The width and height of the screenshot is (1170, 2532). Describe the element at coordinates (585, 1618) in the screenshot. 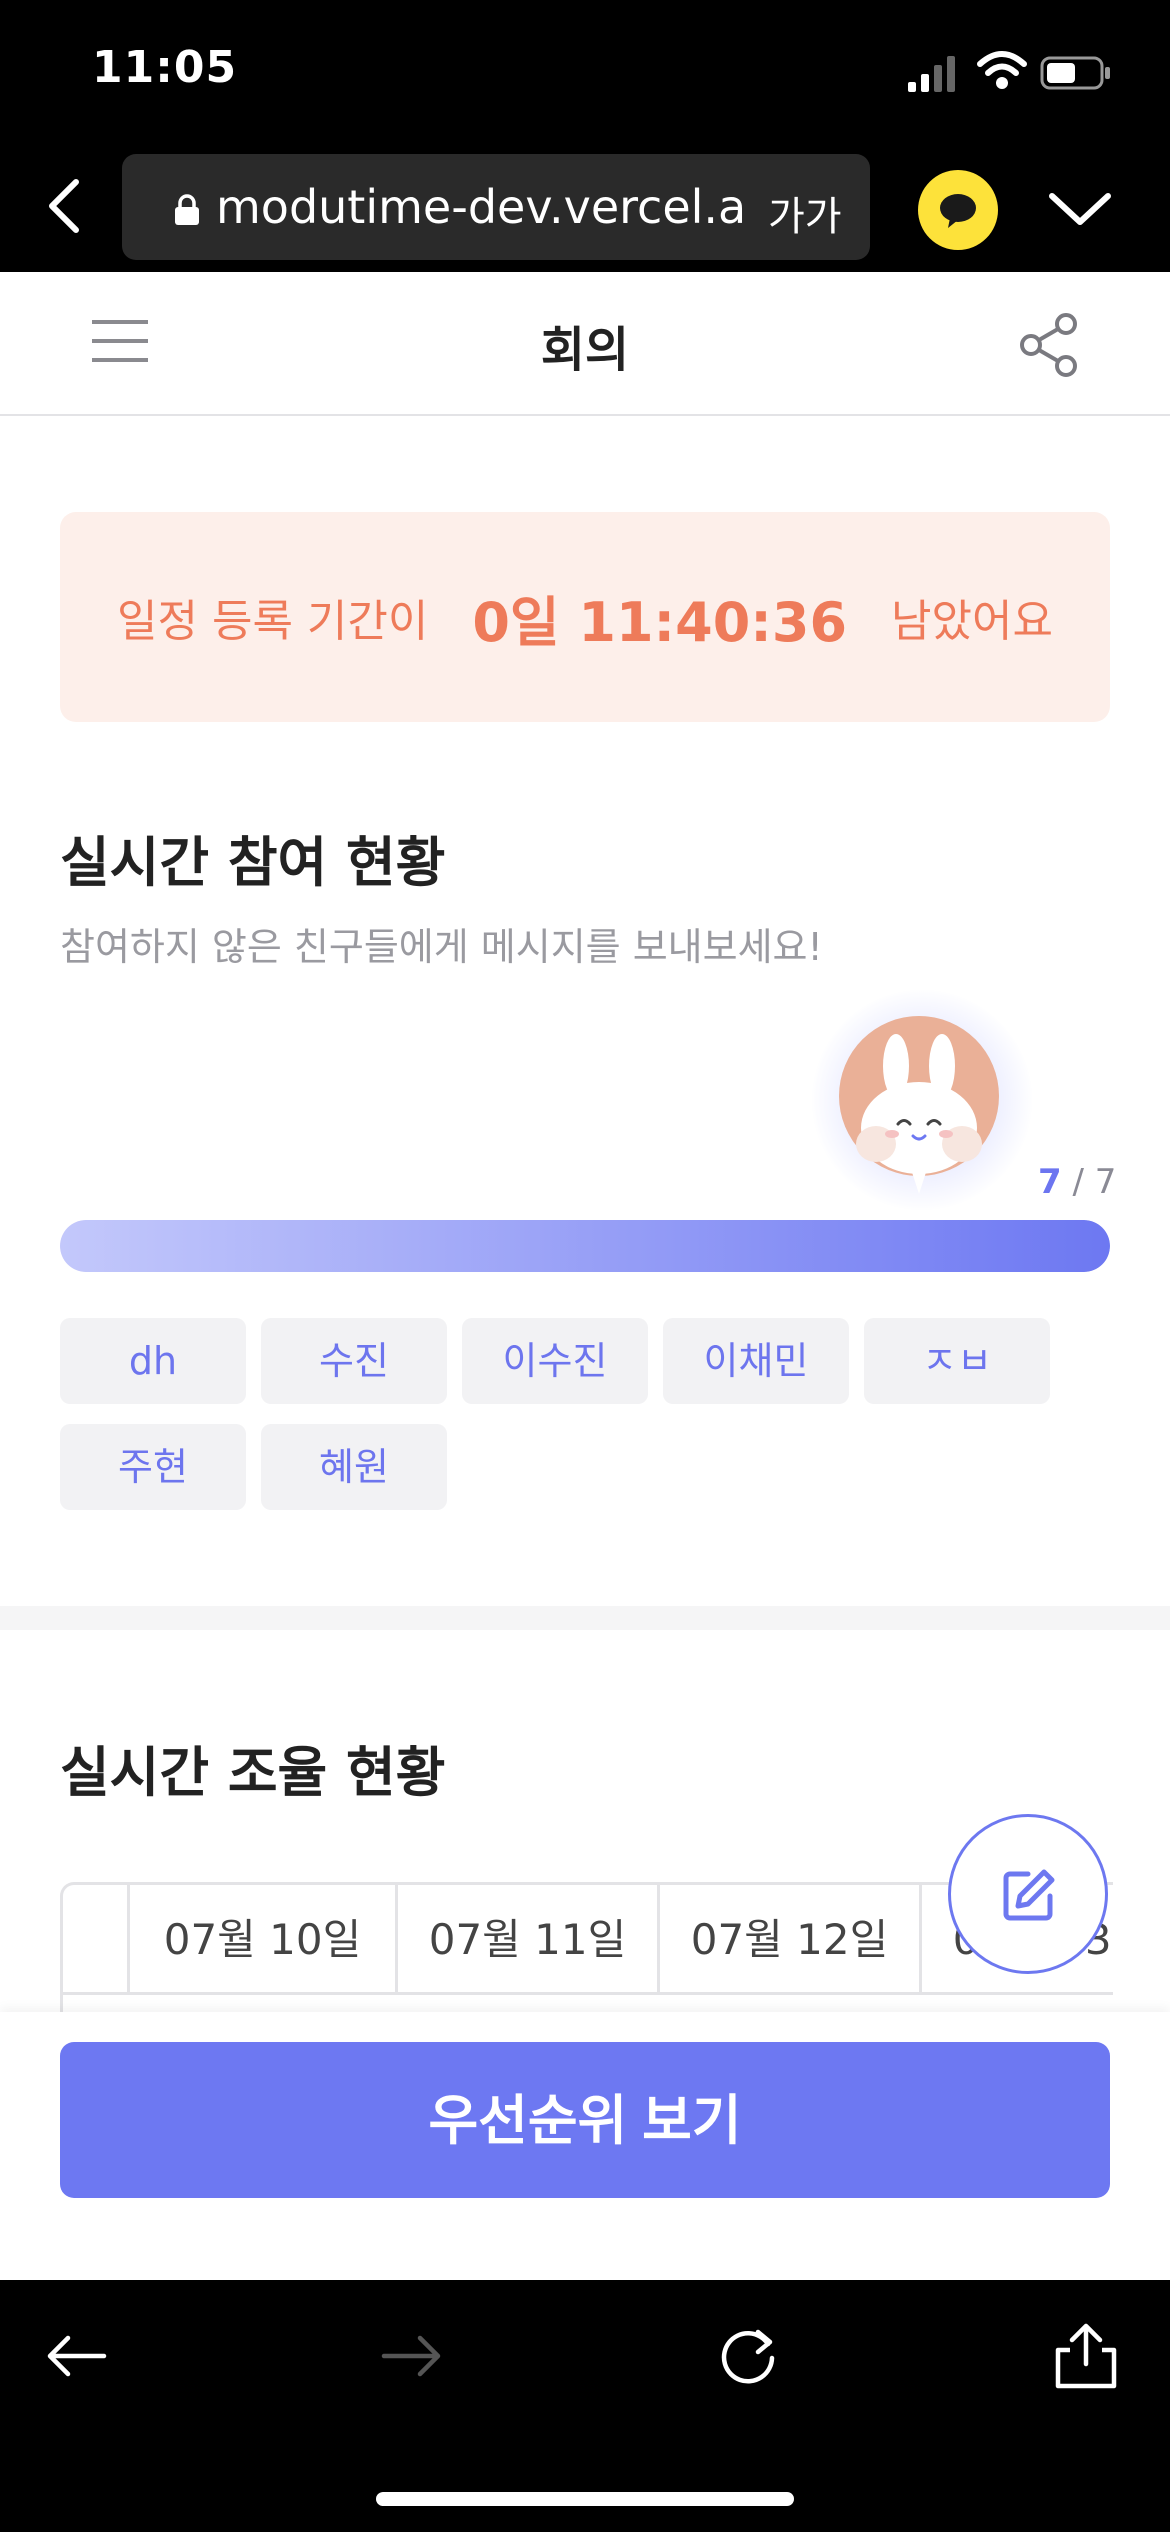

I see `section-divider` at that location.